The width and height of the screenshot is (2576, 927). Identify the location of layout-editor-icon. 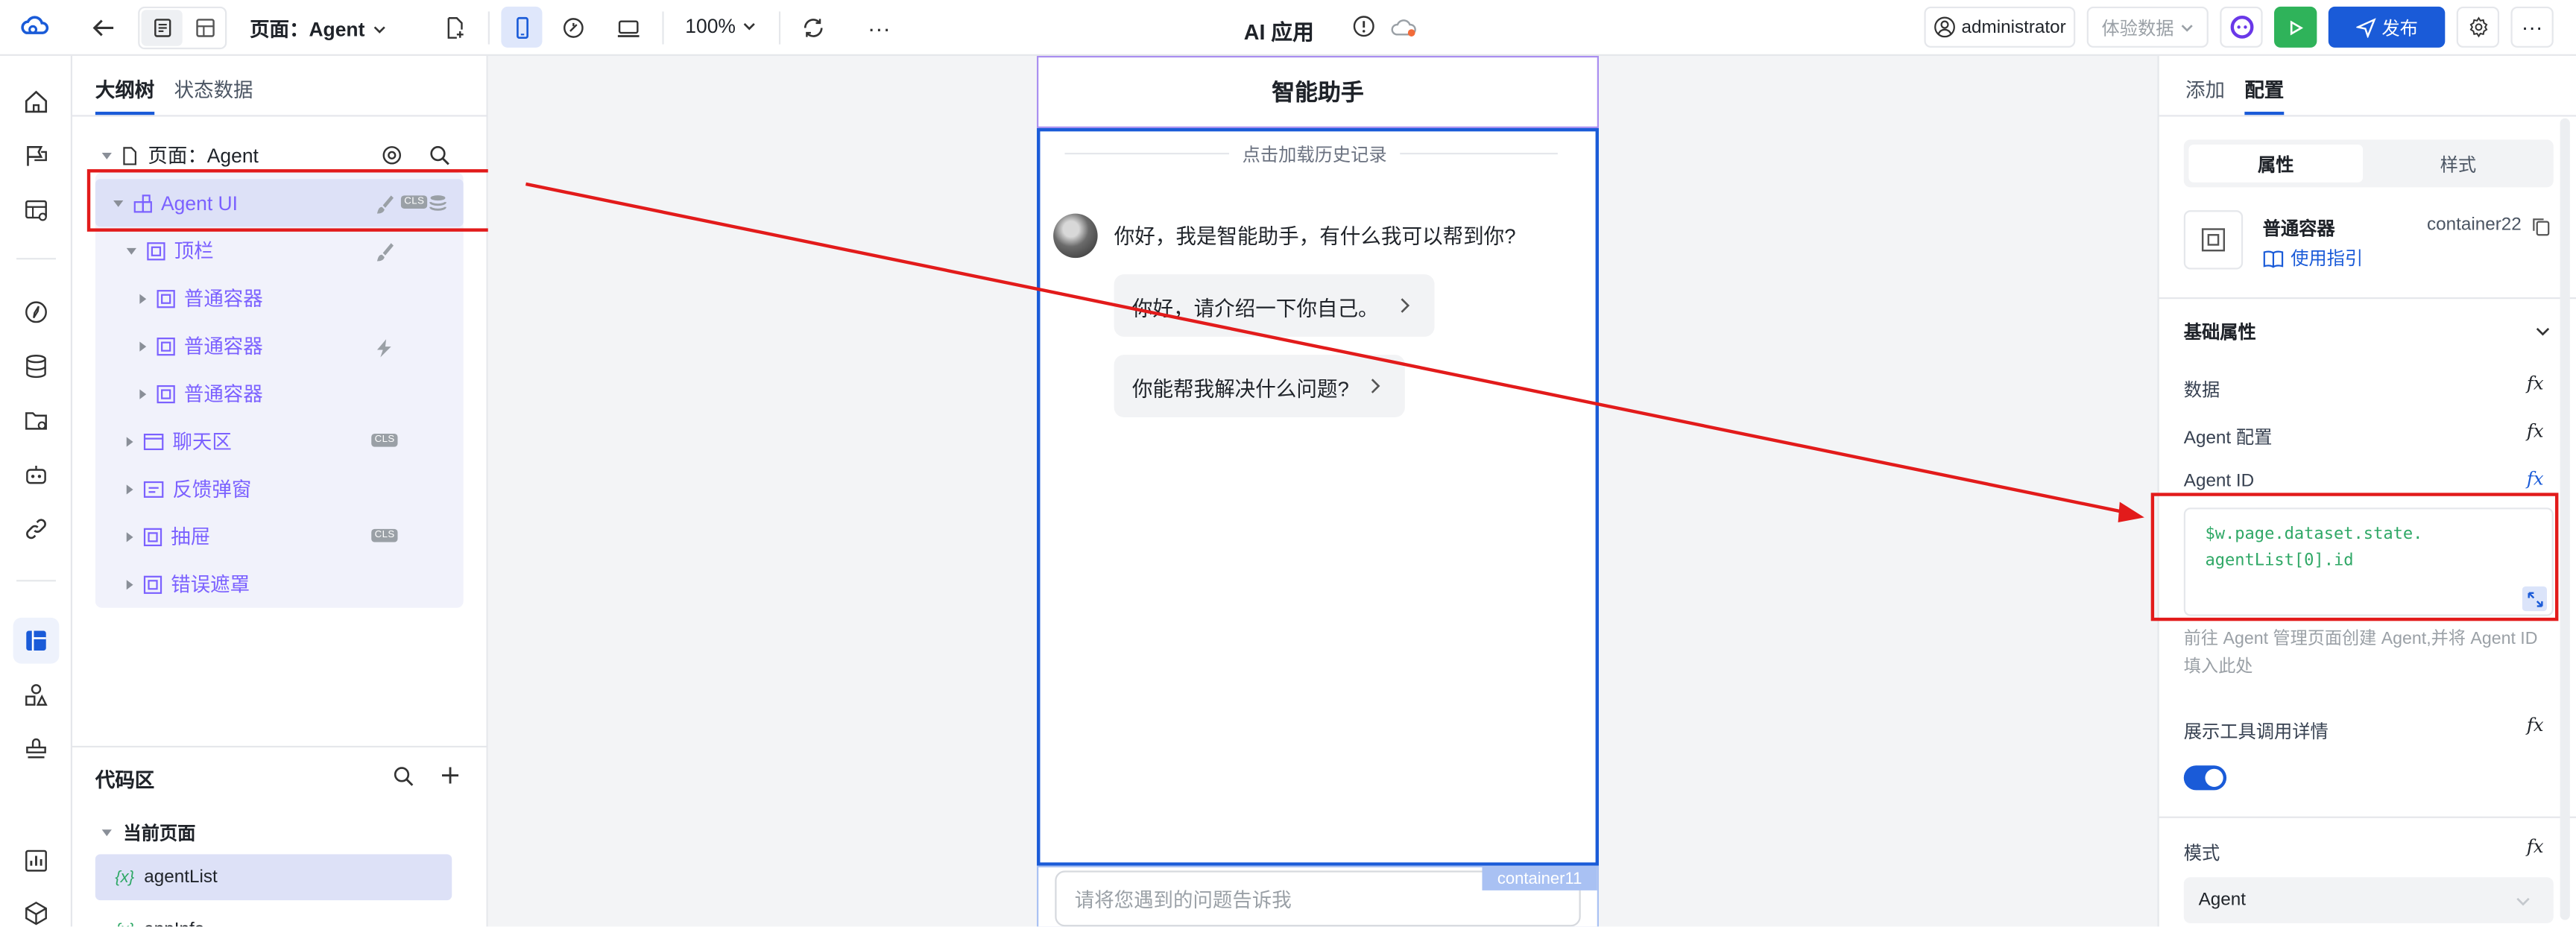
(36, 640).